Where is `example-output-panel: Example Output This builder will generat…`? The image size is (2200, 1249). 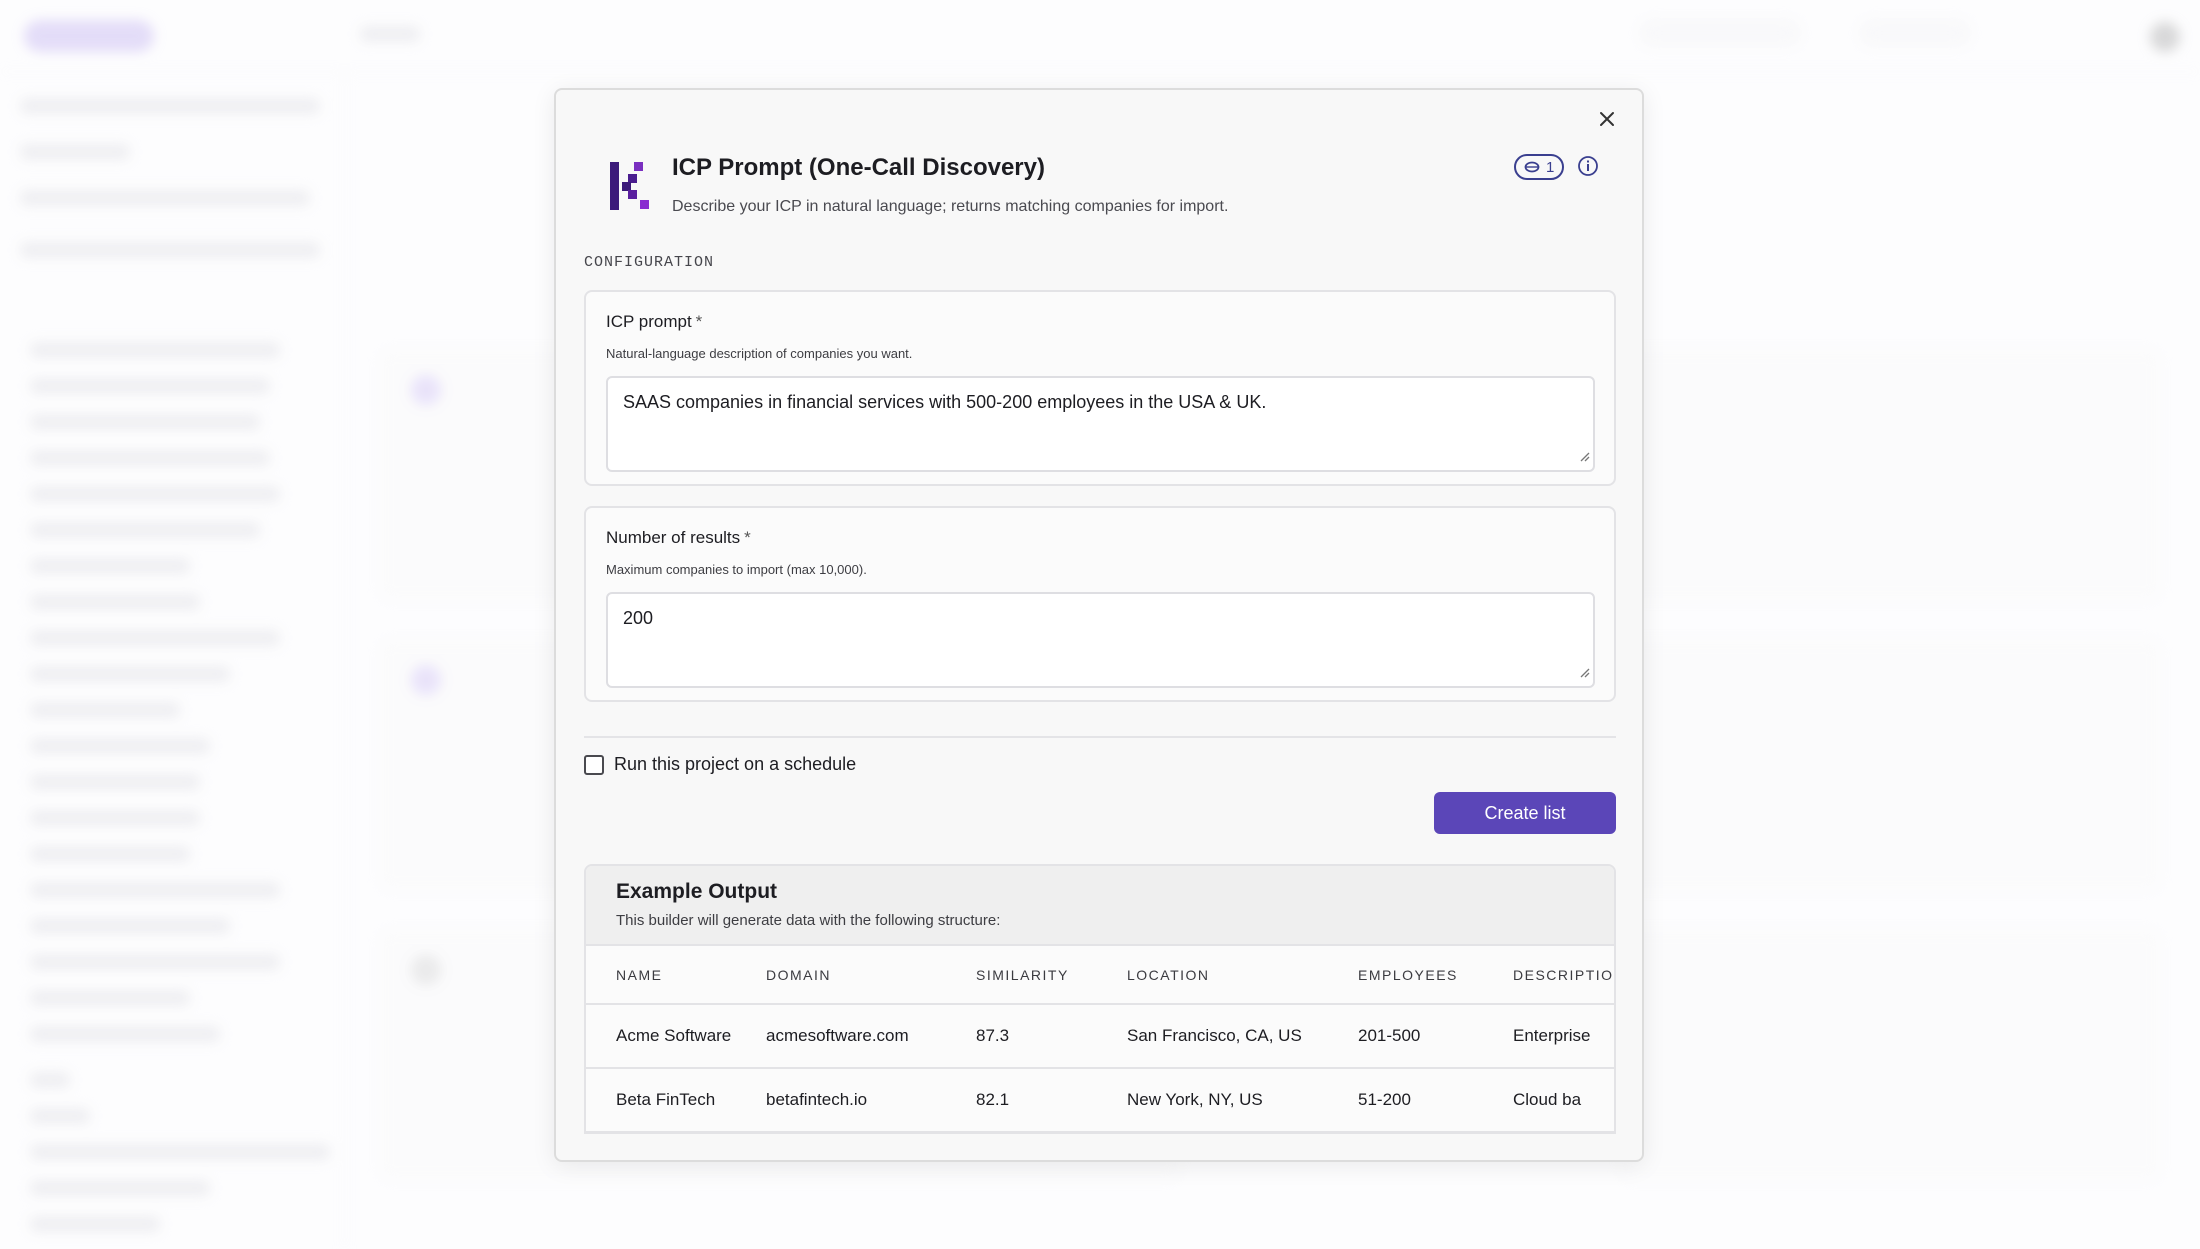
example-output-panel: Example Output This builder will generat… is located at coordinates (1100, 999).